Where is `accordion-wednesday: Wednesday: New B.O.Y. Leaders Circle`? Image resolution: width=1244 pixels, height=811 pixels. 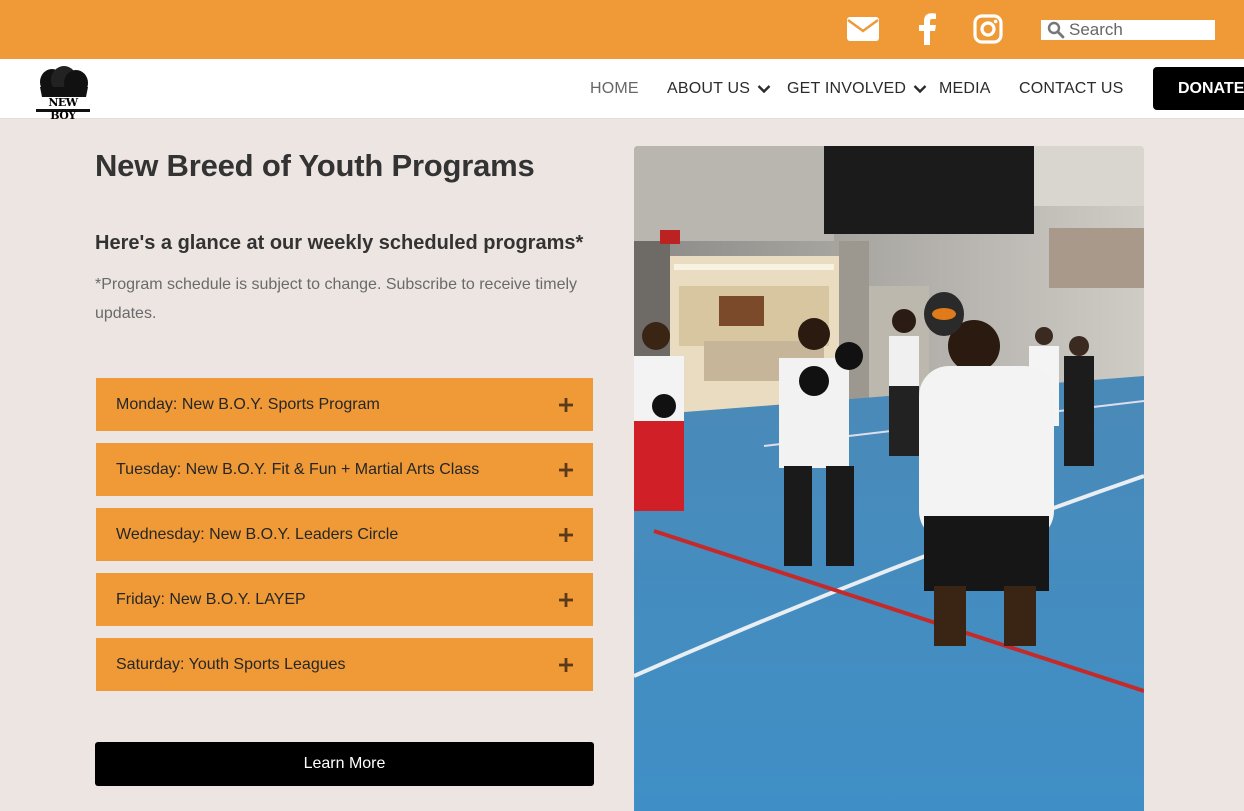
accordion-wednesday: Wednesday: New B.O.Y. Leaders Circle is located at coordinates (344, 534).